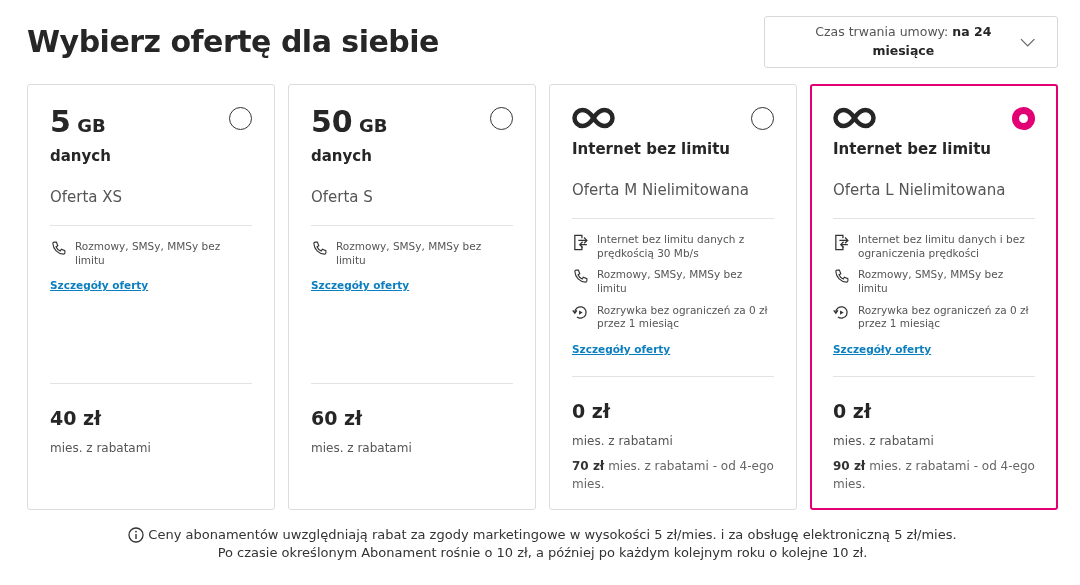 Image resolution: width=1080 pixels, height=585 pixels. I want to click on footnote-text: Po czasie określonym Abonament rośnie o 10 zł, a później po każdym kolejnym roku o kolejne 10 zł., so click(542, 552).